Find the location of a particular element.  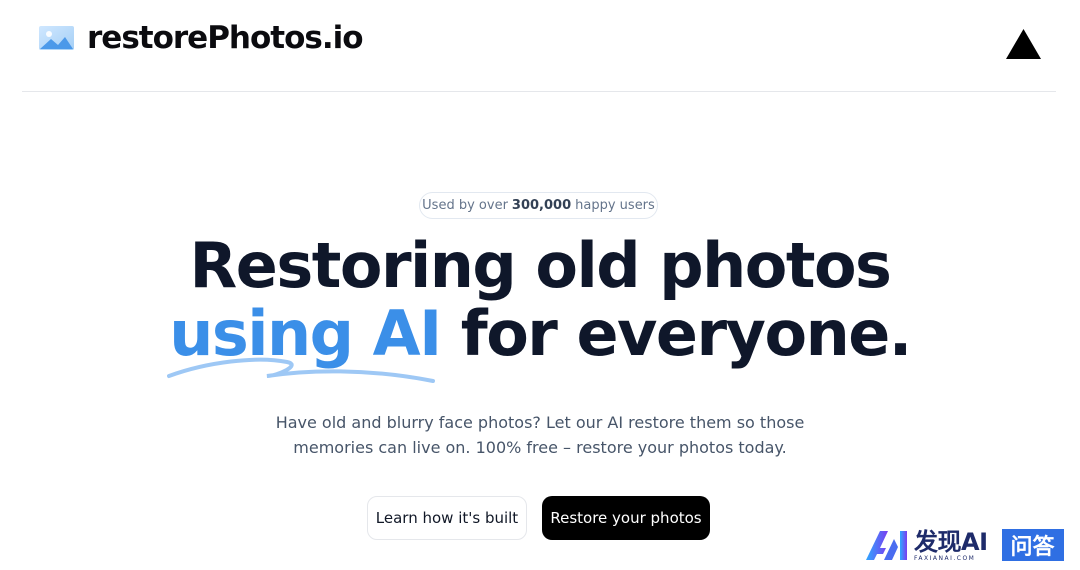

badge-suffix: happy users is located at coordinates (615, 205).